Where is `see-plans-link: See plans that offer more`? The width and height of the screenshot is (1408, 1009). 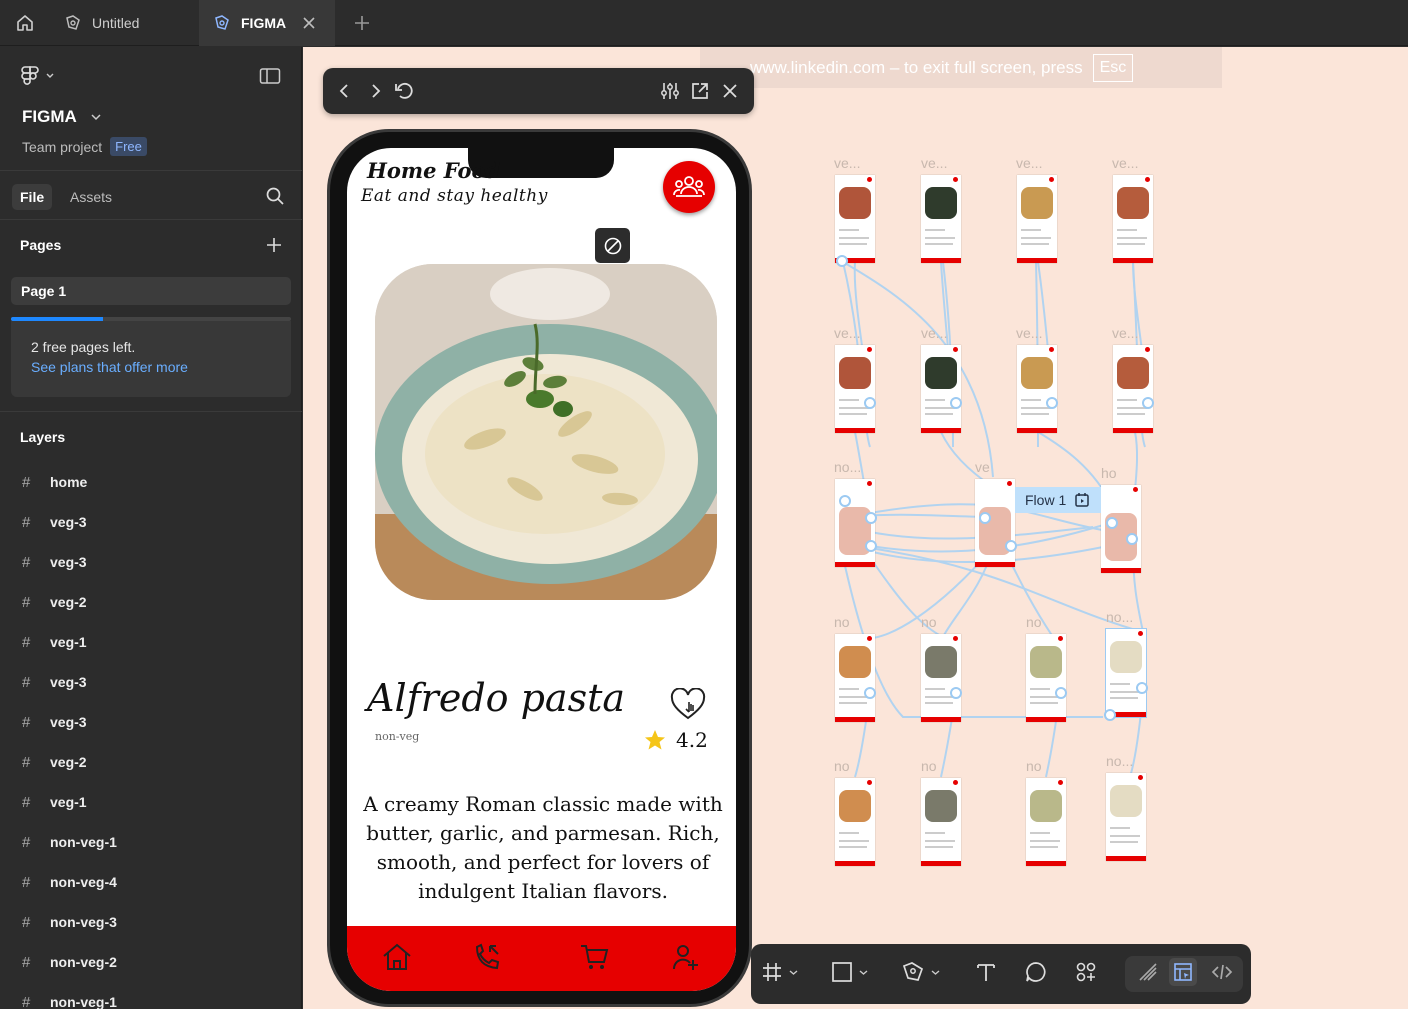
see-plans-link: See plans that offer more is located at coordinates (151, 367).